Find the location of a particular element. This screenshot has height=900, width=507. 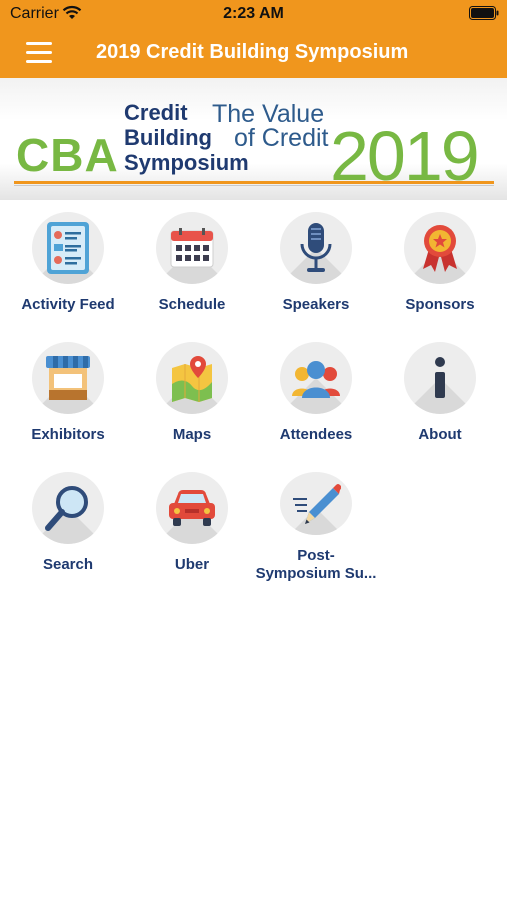

menu-item-label: Activity Feed is located at coordinates (68, 304).